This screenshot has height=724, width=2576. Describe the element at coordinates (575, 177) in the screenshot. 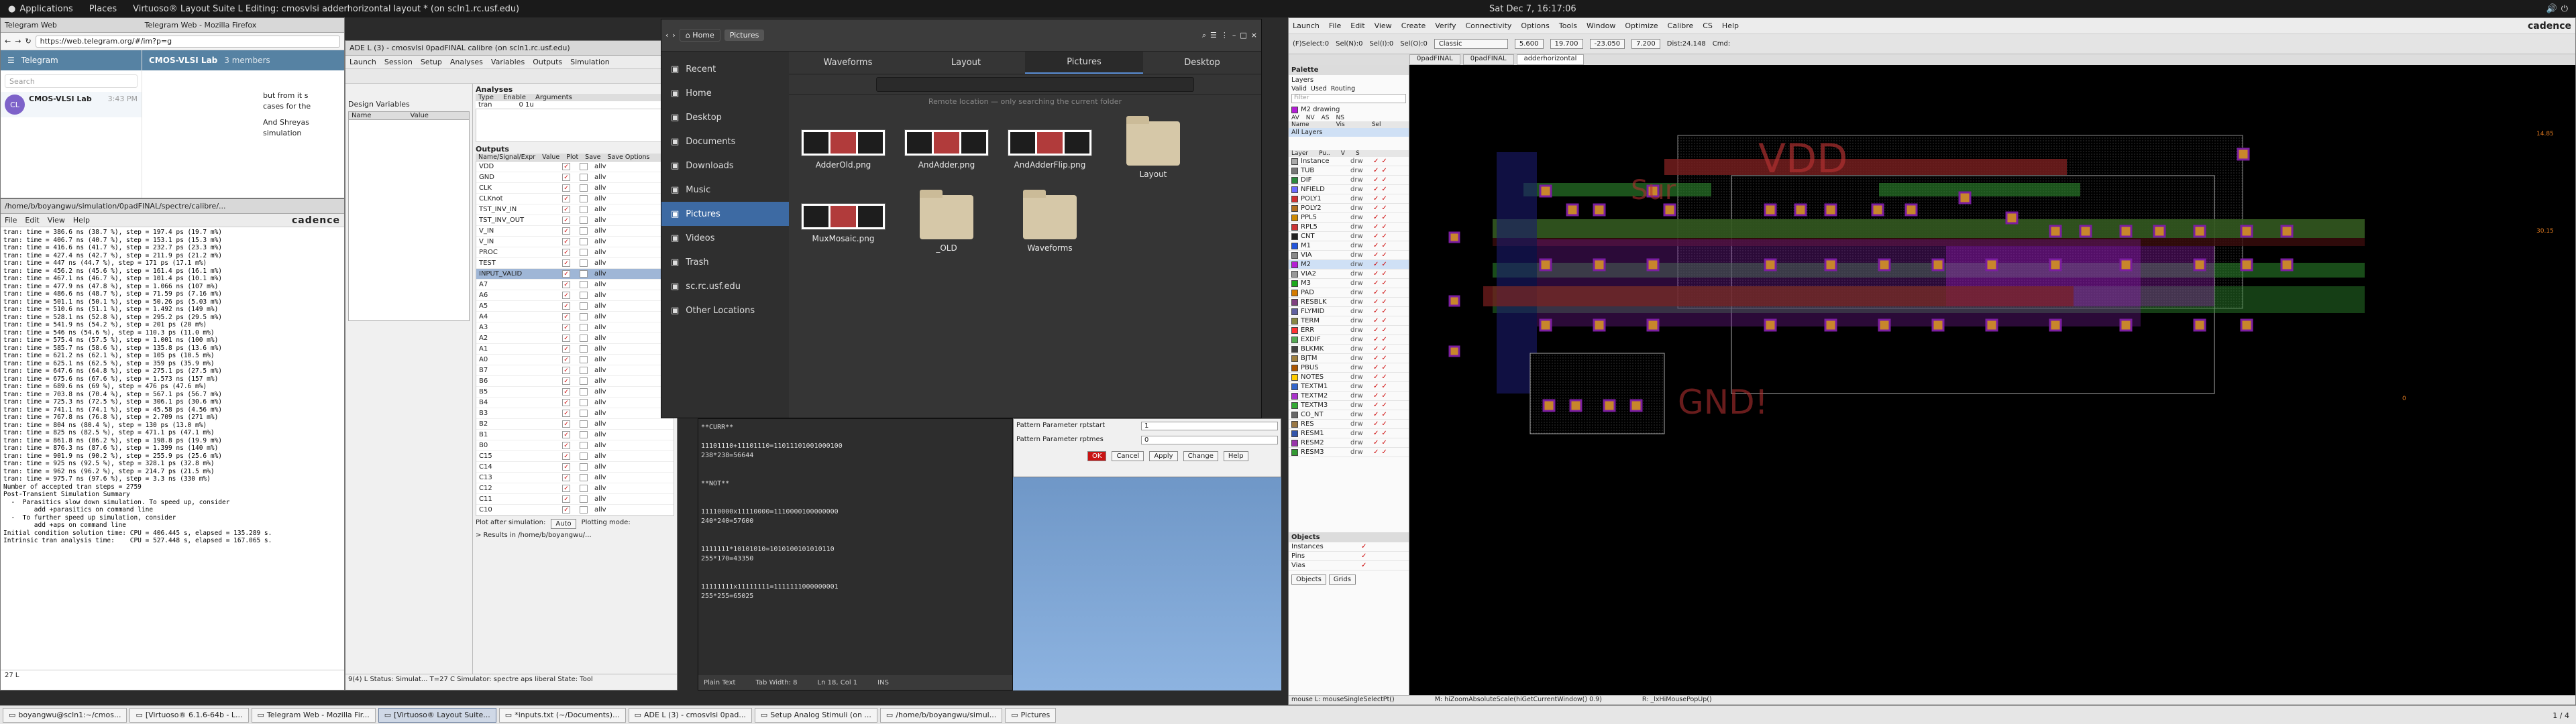

I see `output-row: GND ✓ allv` at that location.